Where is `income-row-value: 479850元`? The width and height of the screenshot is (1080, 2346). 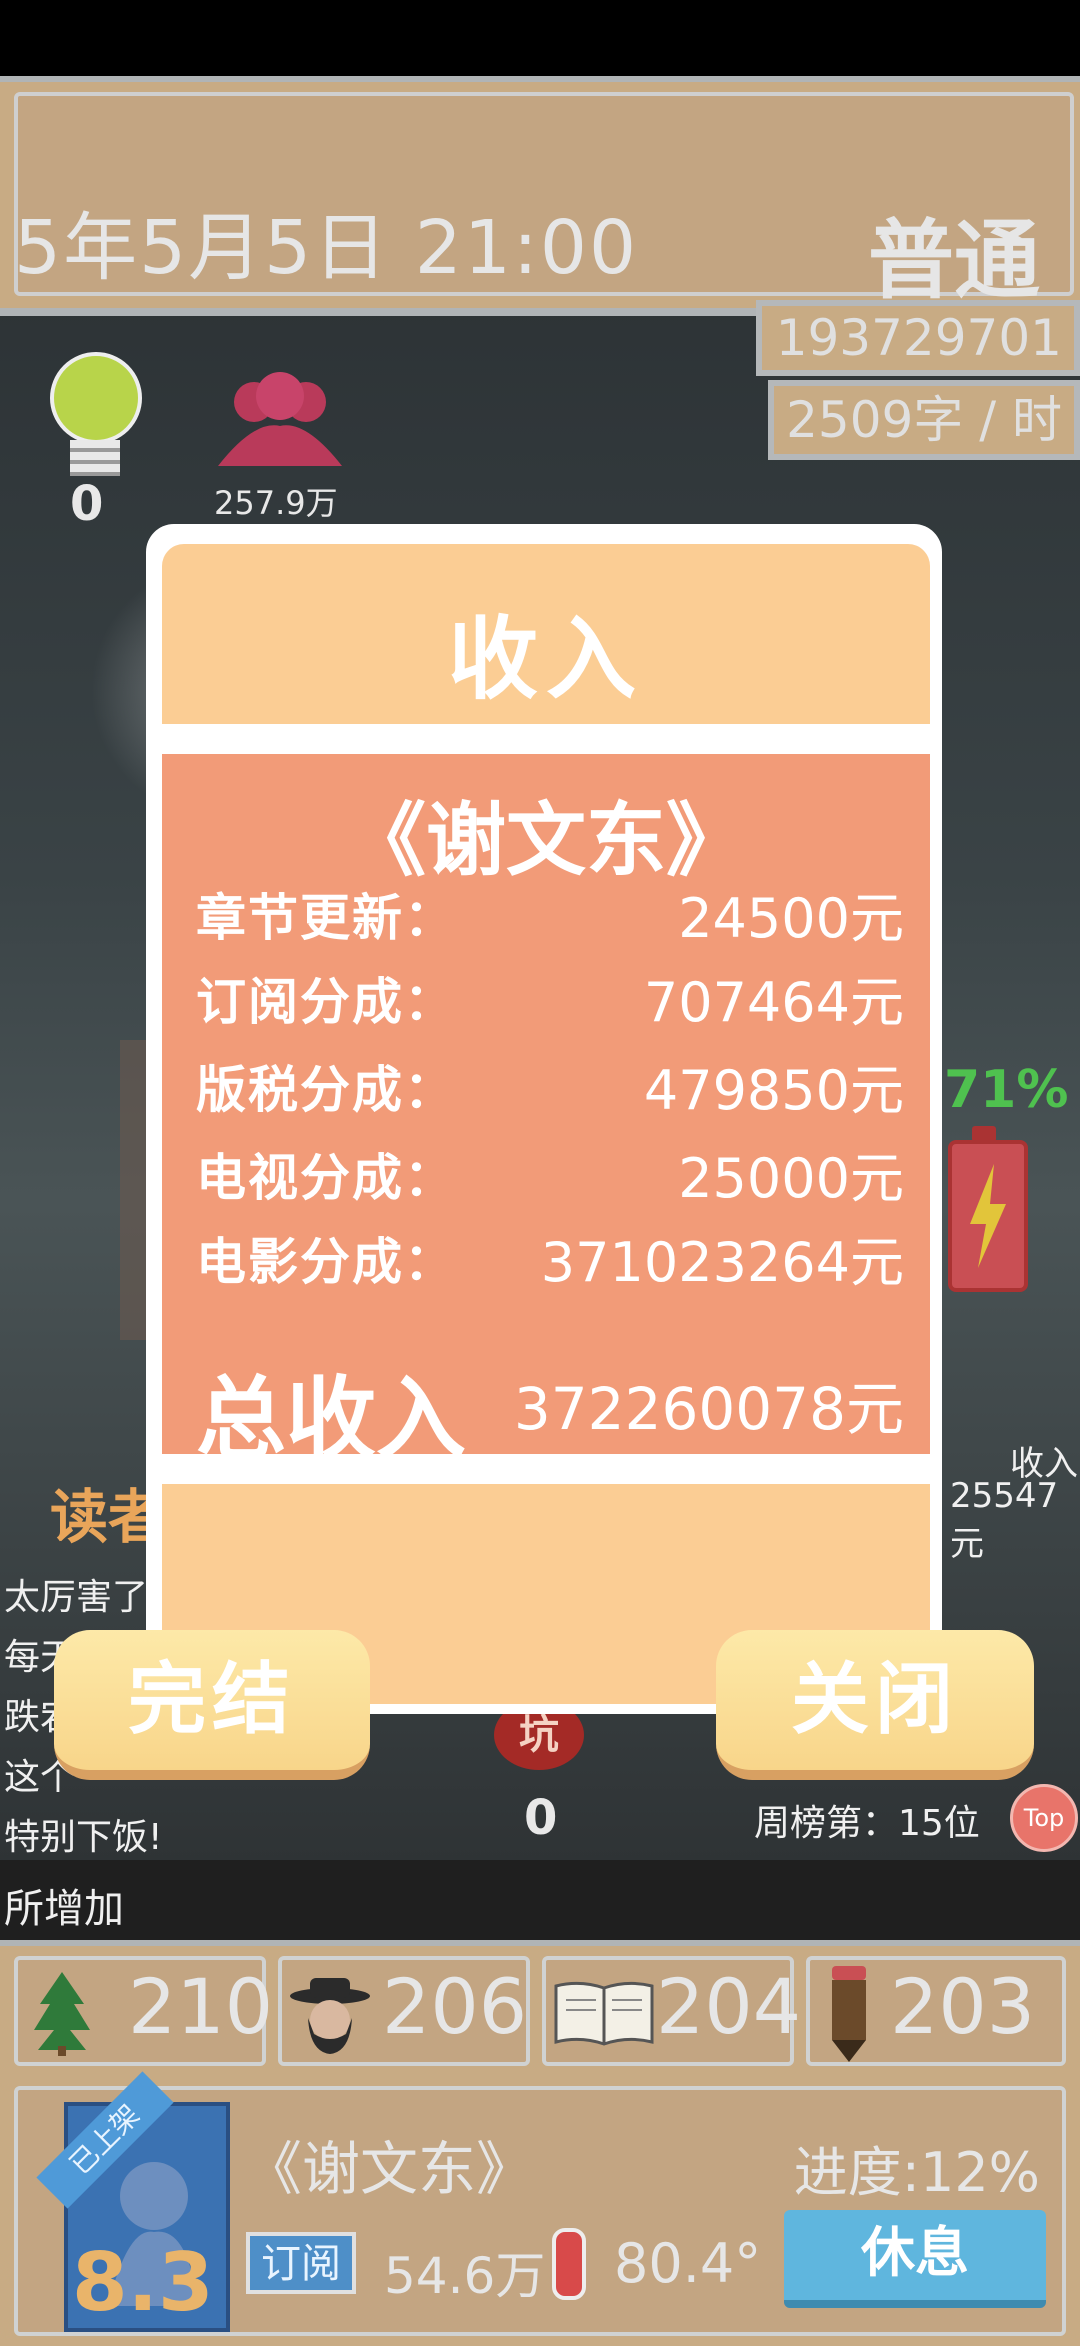 income-row-value: 479850元 is located at coordinates (773, 1090).